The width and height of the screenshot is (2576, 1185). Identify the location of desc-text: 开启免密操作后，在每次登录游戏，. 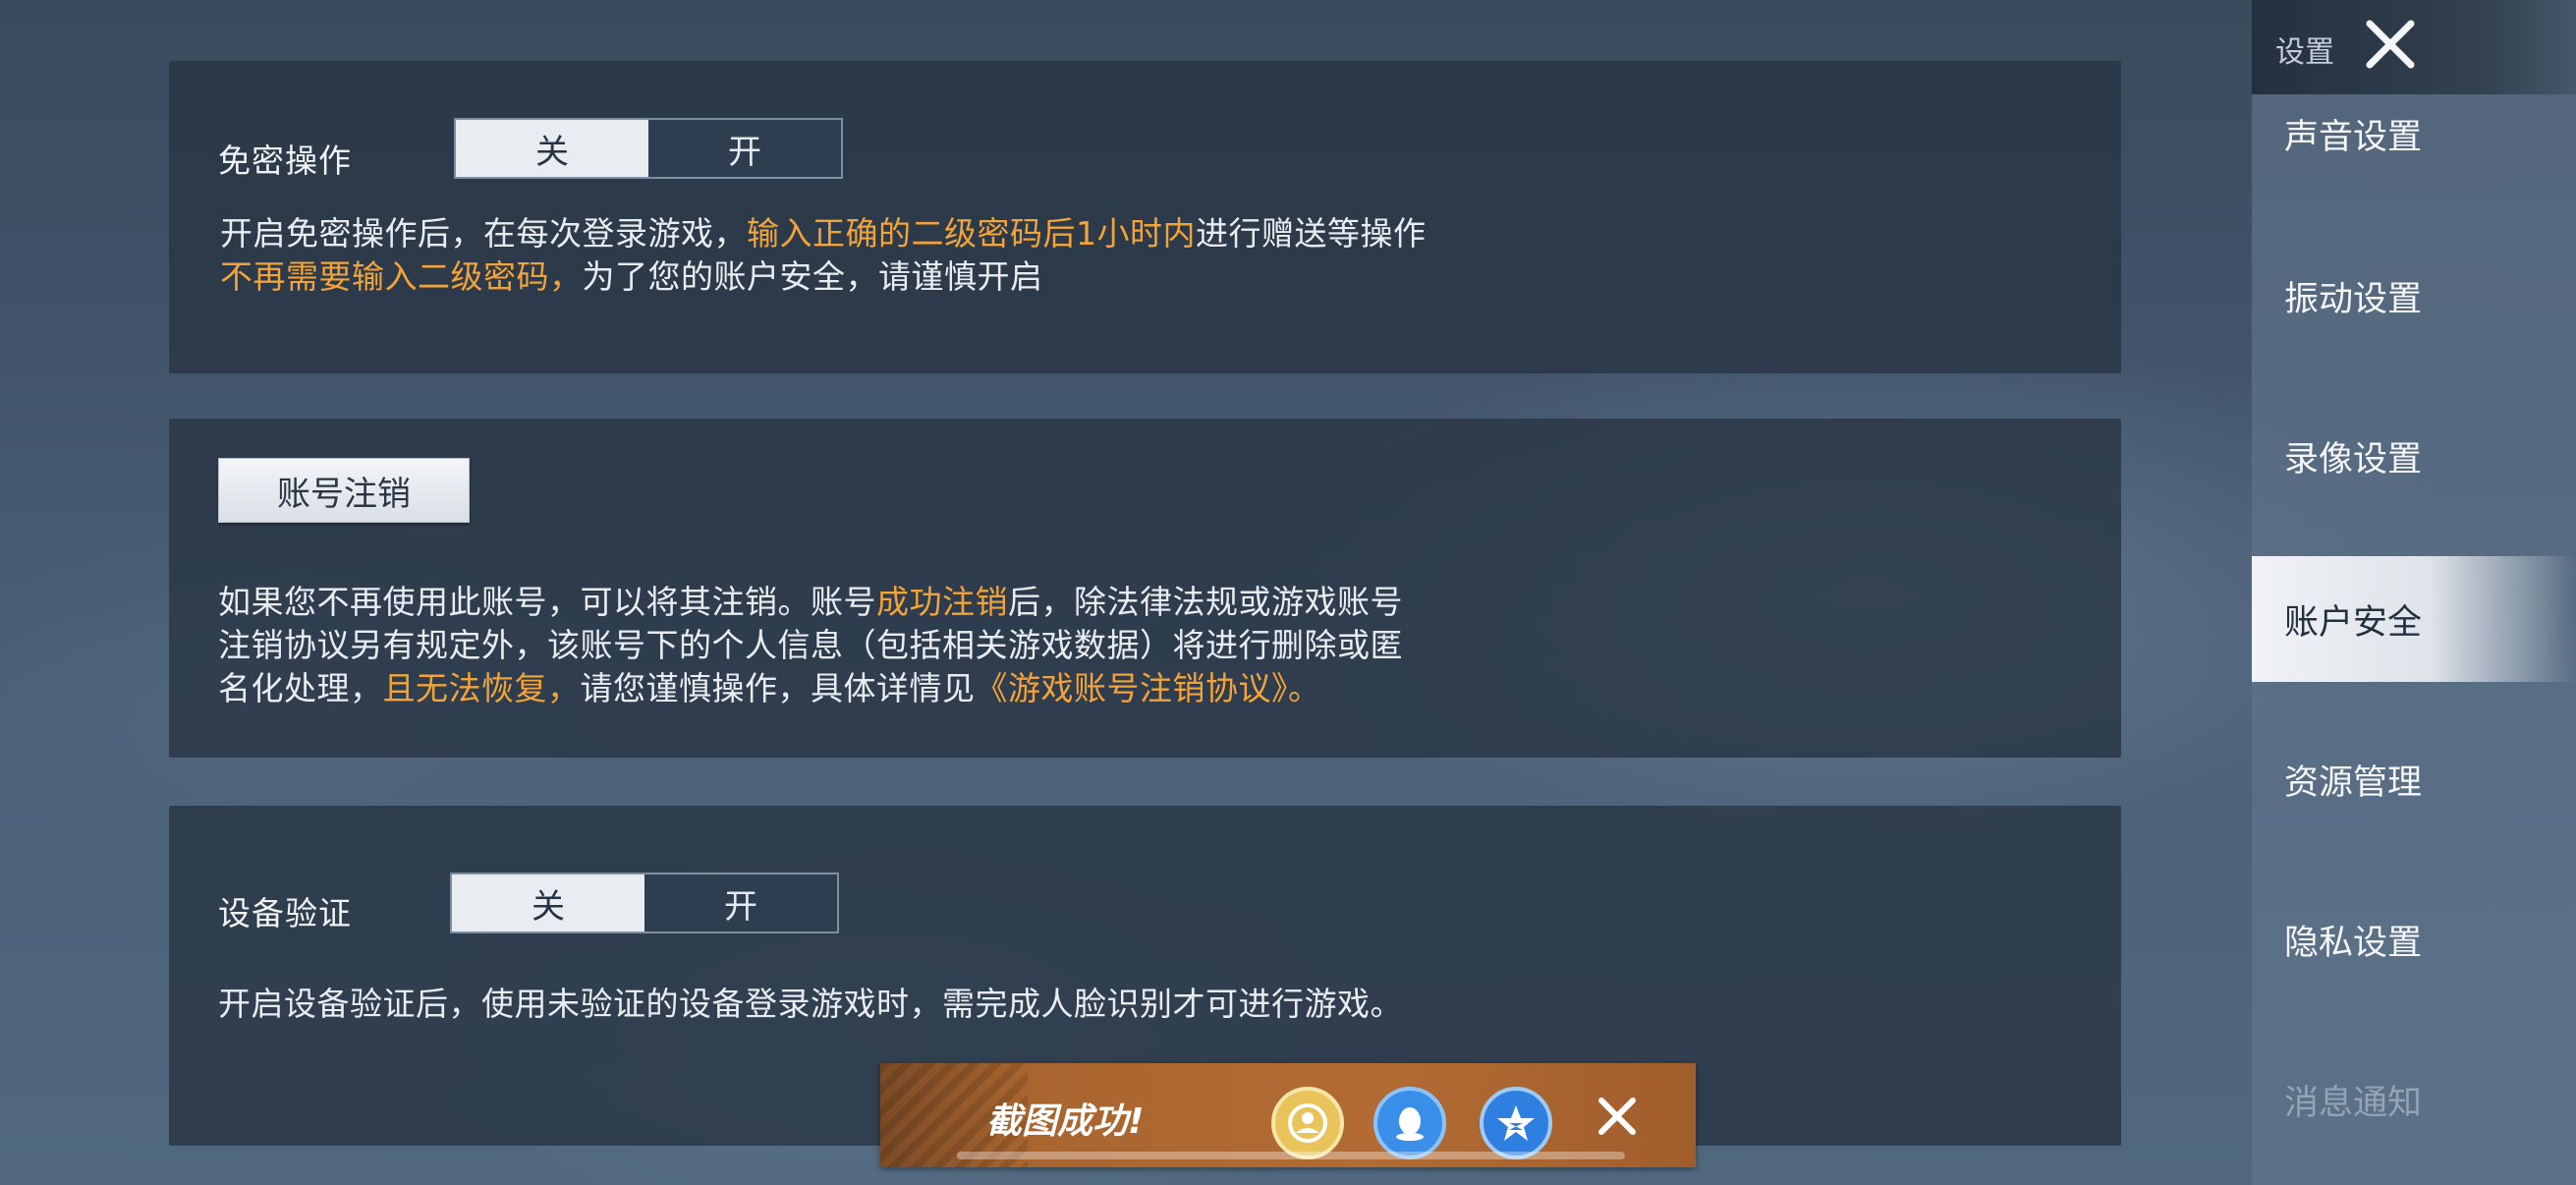
(483, 234).